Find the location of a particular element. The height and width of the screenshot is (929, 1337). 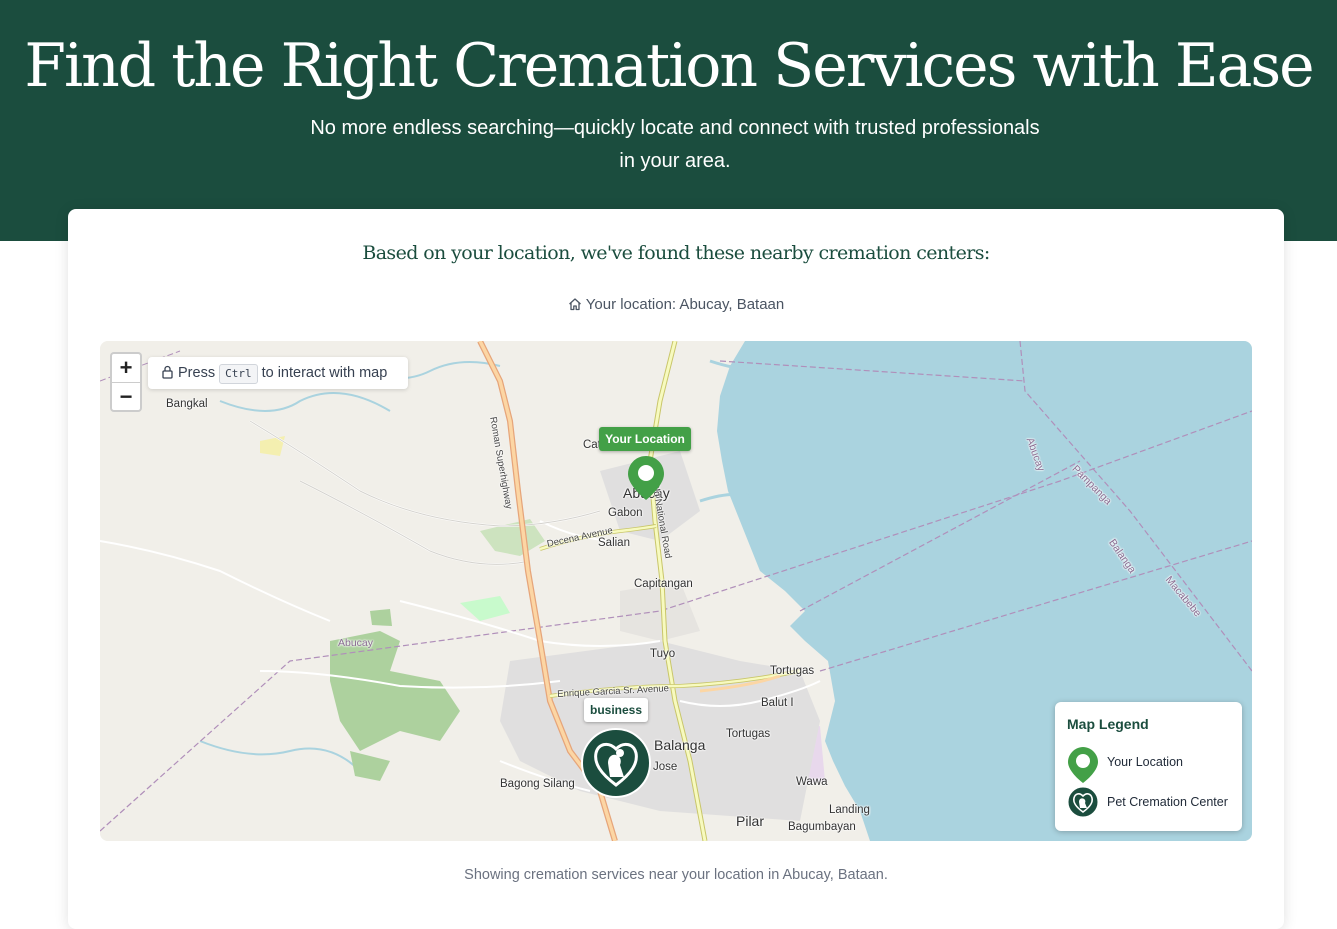

legend-label: Pet Cremation Center is located at coordinates (1167, 802).